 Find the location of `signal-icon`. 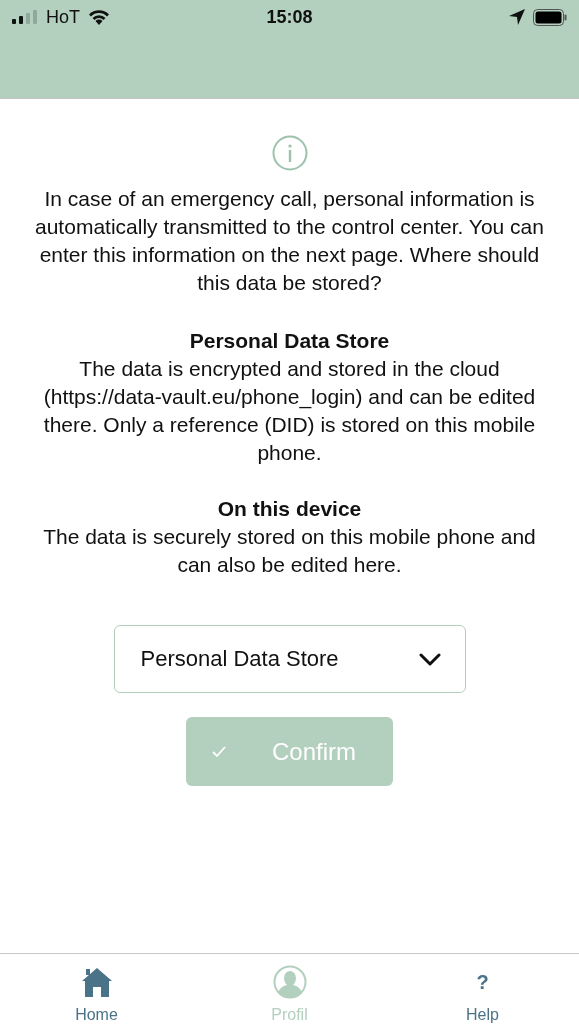

signal-icon is located at coordinates (25, 17).